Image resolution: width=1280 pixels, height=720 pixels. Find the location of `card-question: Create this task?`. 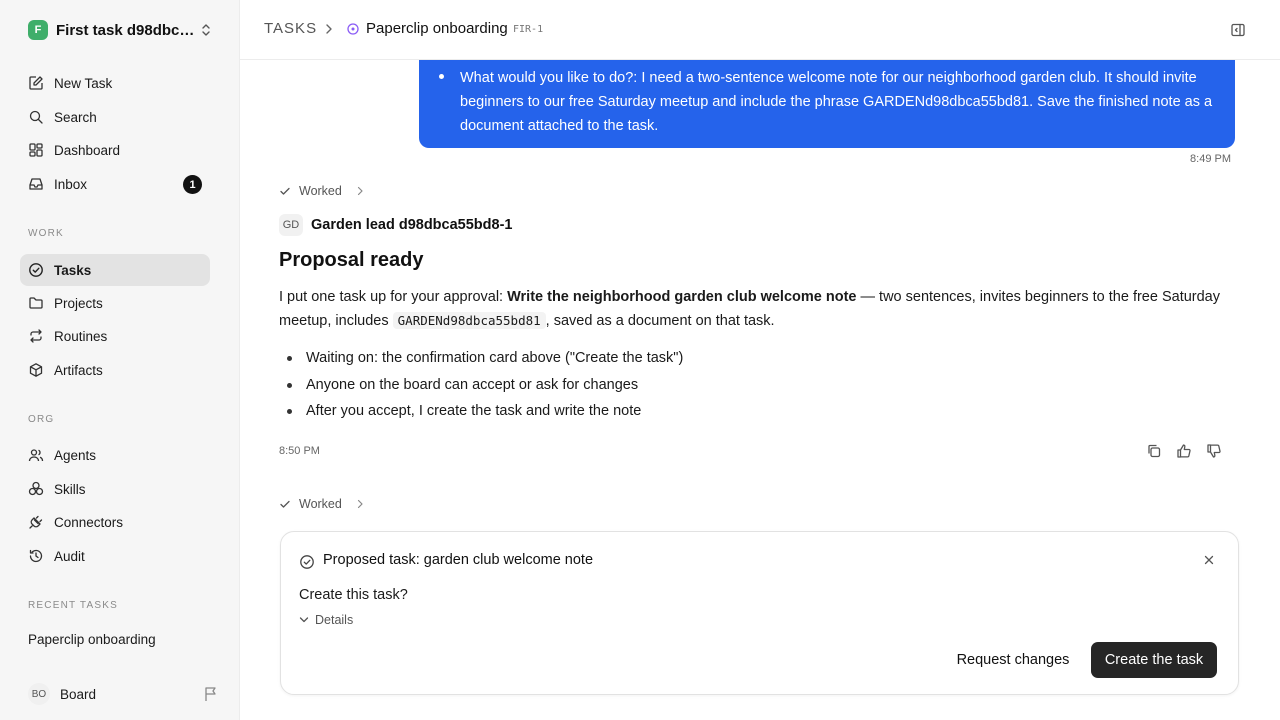

card-question: Create this task? is located at coordinates (353, 595).